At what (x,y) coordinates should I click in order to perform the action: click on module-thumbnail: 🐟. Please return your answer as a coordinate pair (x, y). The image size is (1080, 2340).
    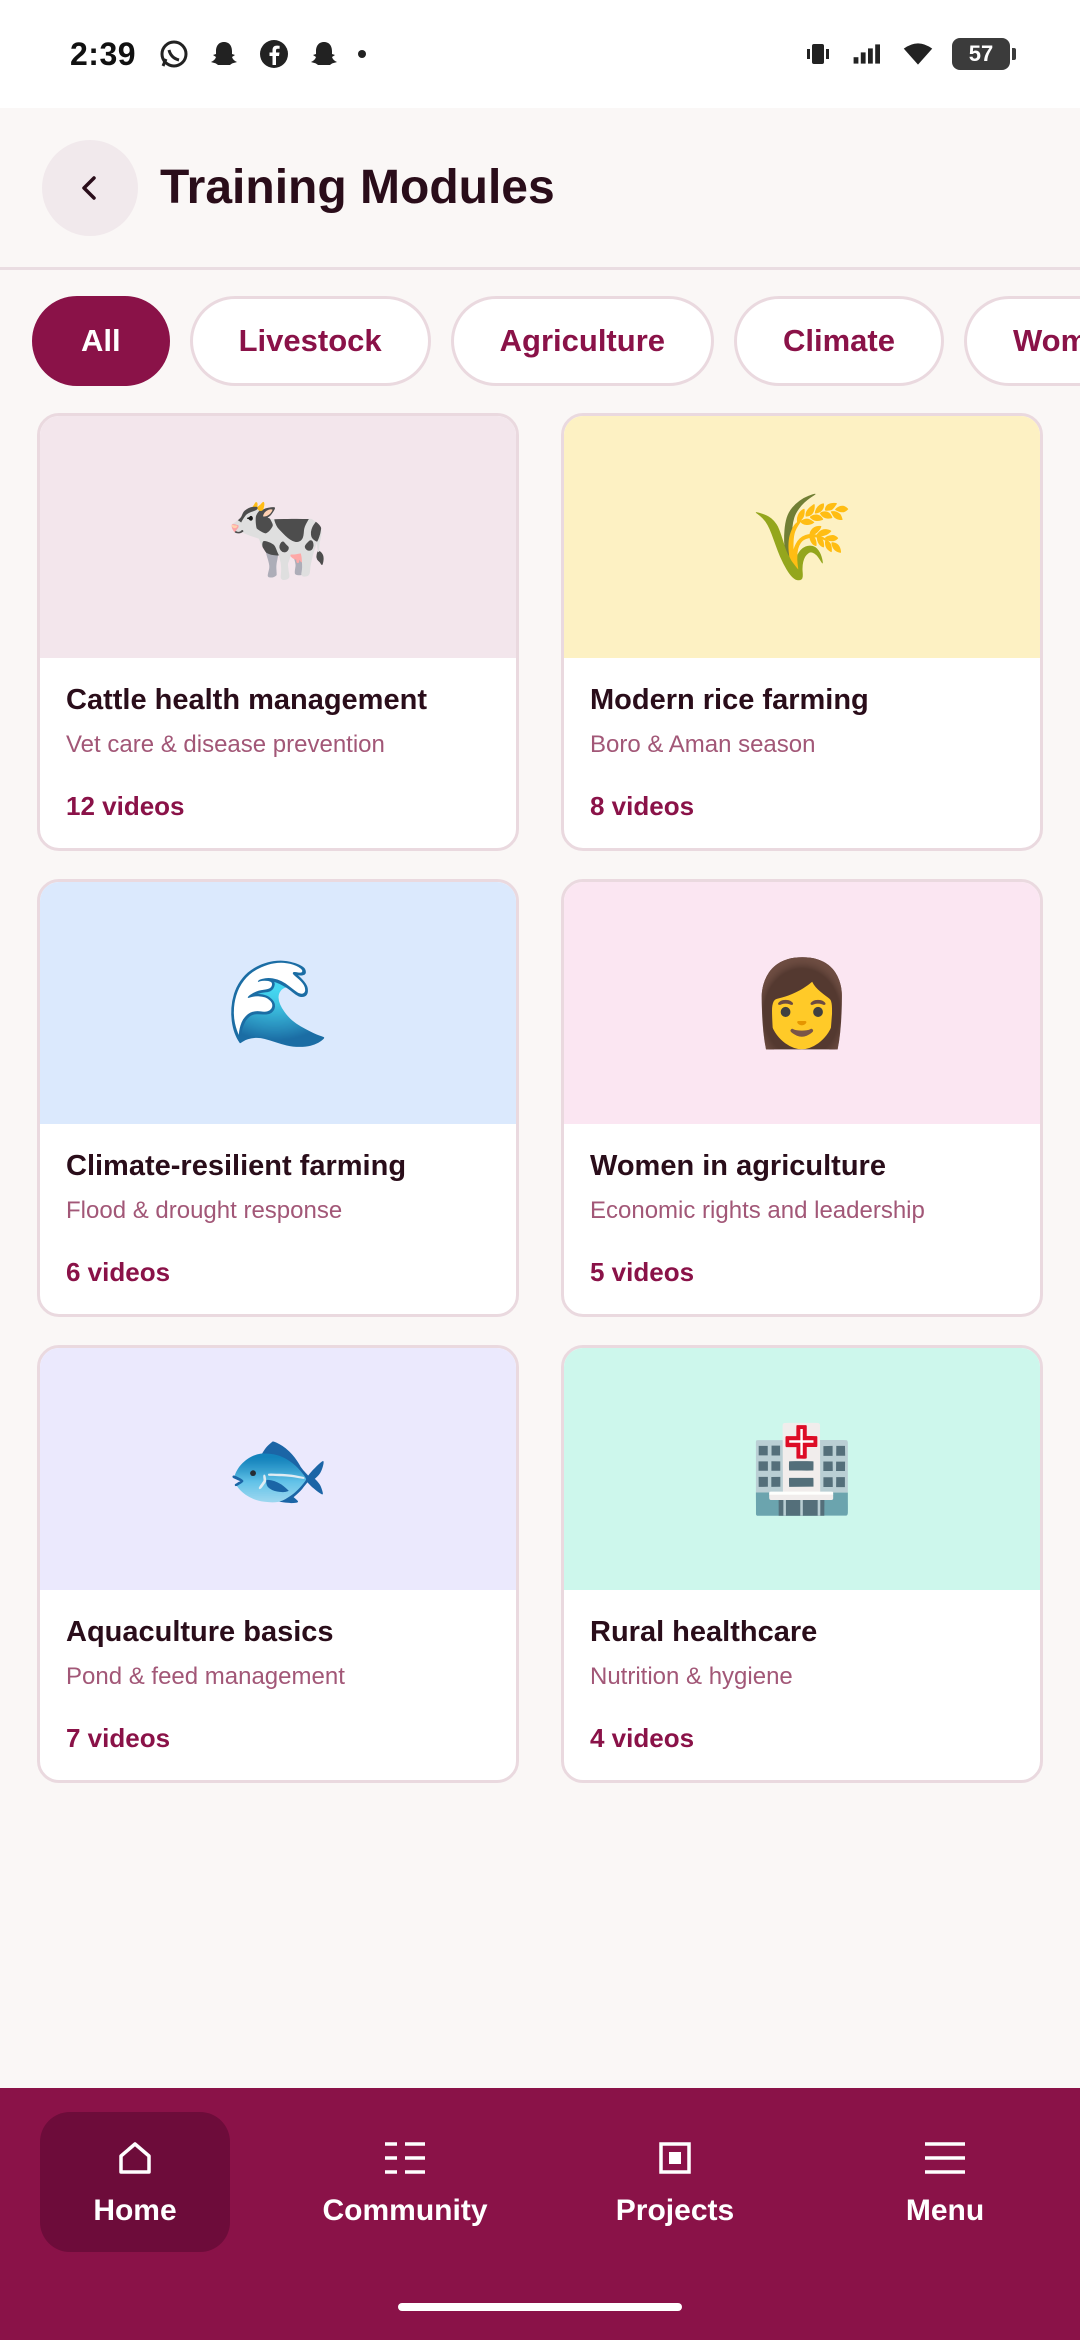
    Looking at the image, I should click on (278, 1469).